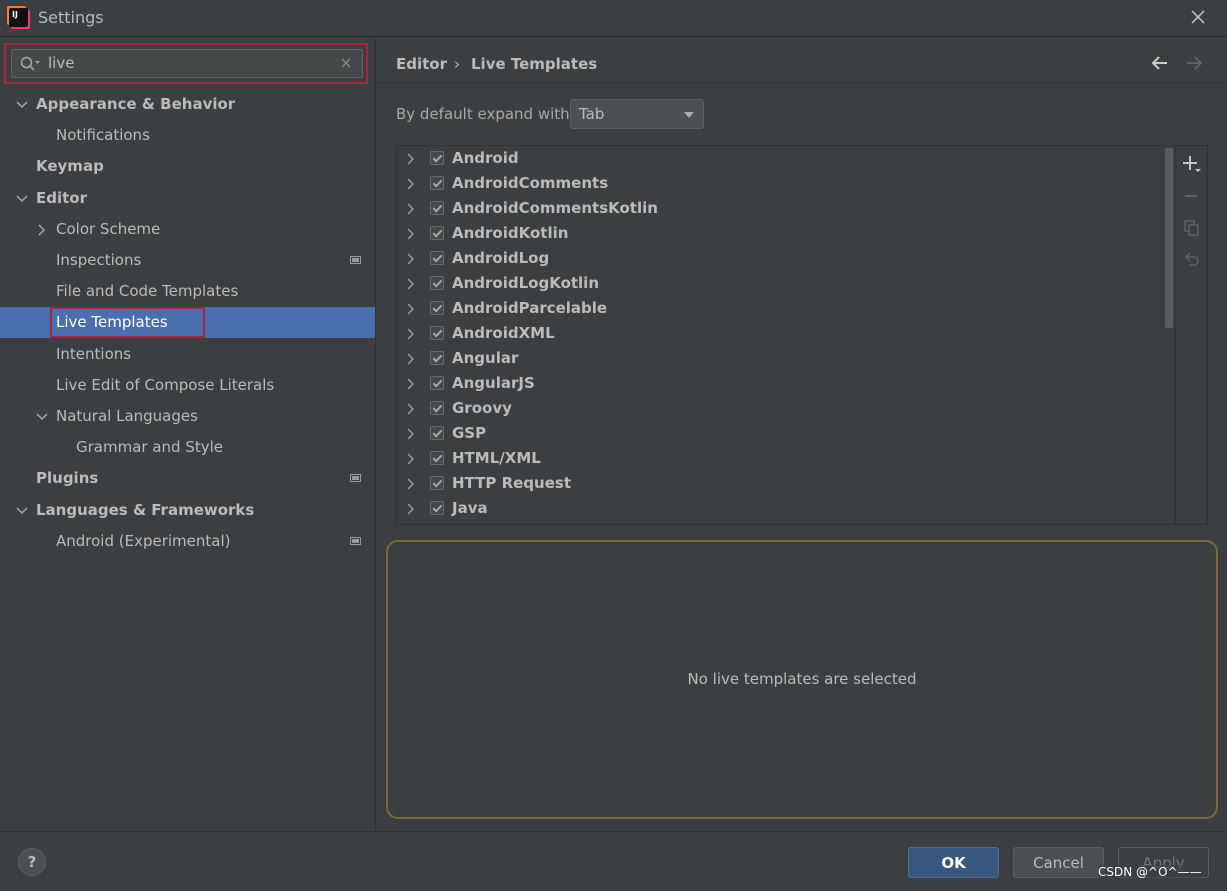 The image size is (1227, 891). Describe the element at coordinates (953, 862) in the screenshot. I see `ok-button: OK` at that location.